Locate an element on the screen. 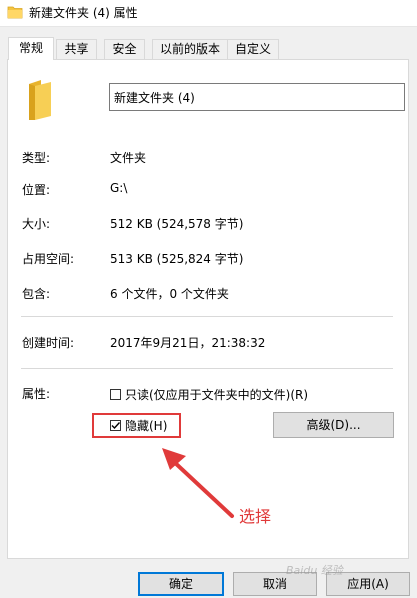 This screenshot has height=598, width=417. contains-value: 6 个文件，0 个文件夹 is located at coordinates (169, 294).